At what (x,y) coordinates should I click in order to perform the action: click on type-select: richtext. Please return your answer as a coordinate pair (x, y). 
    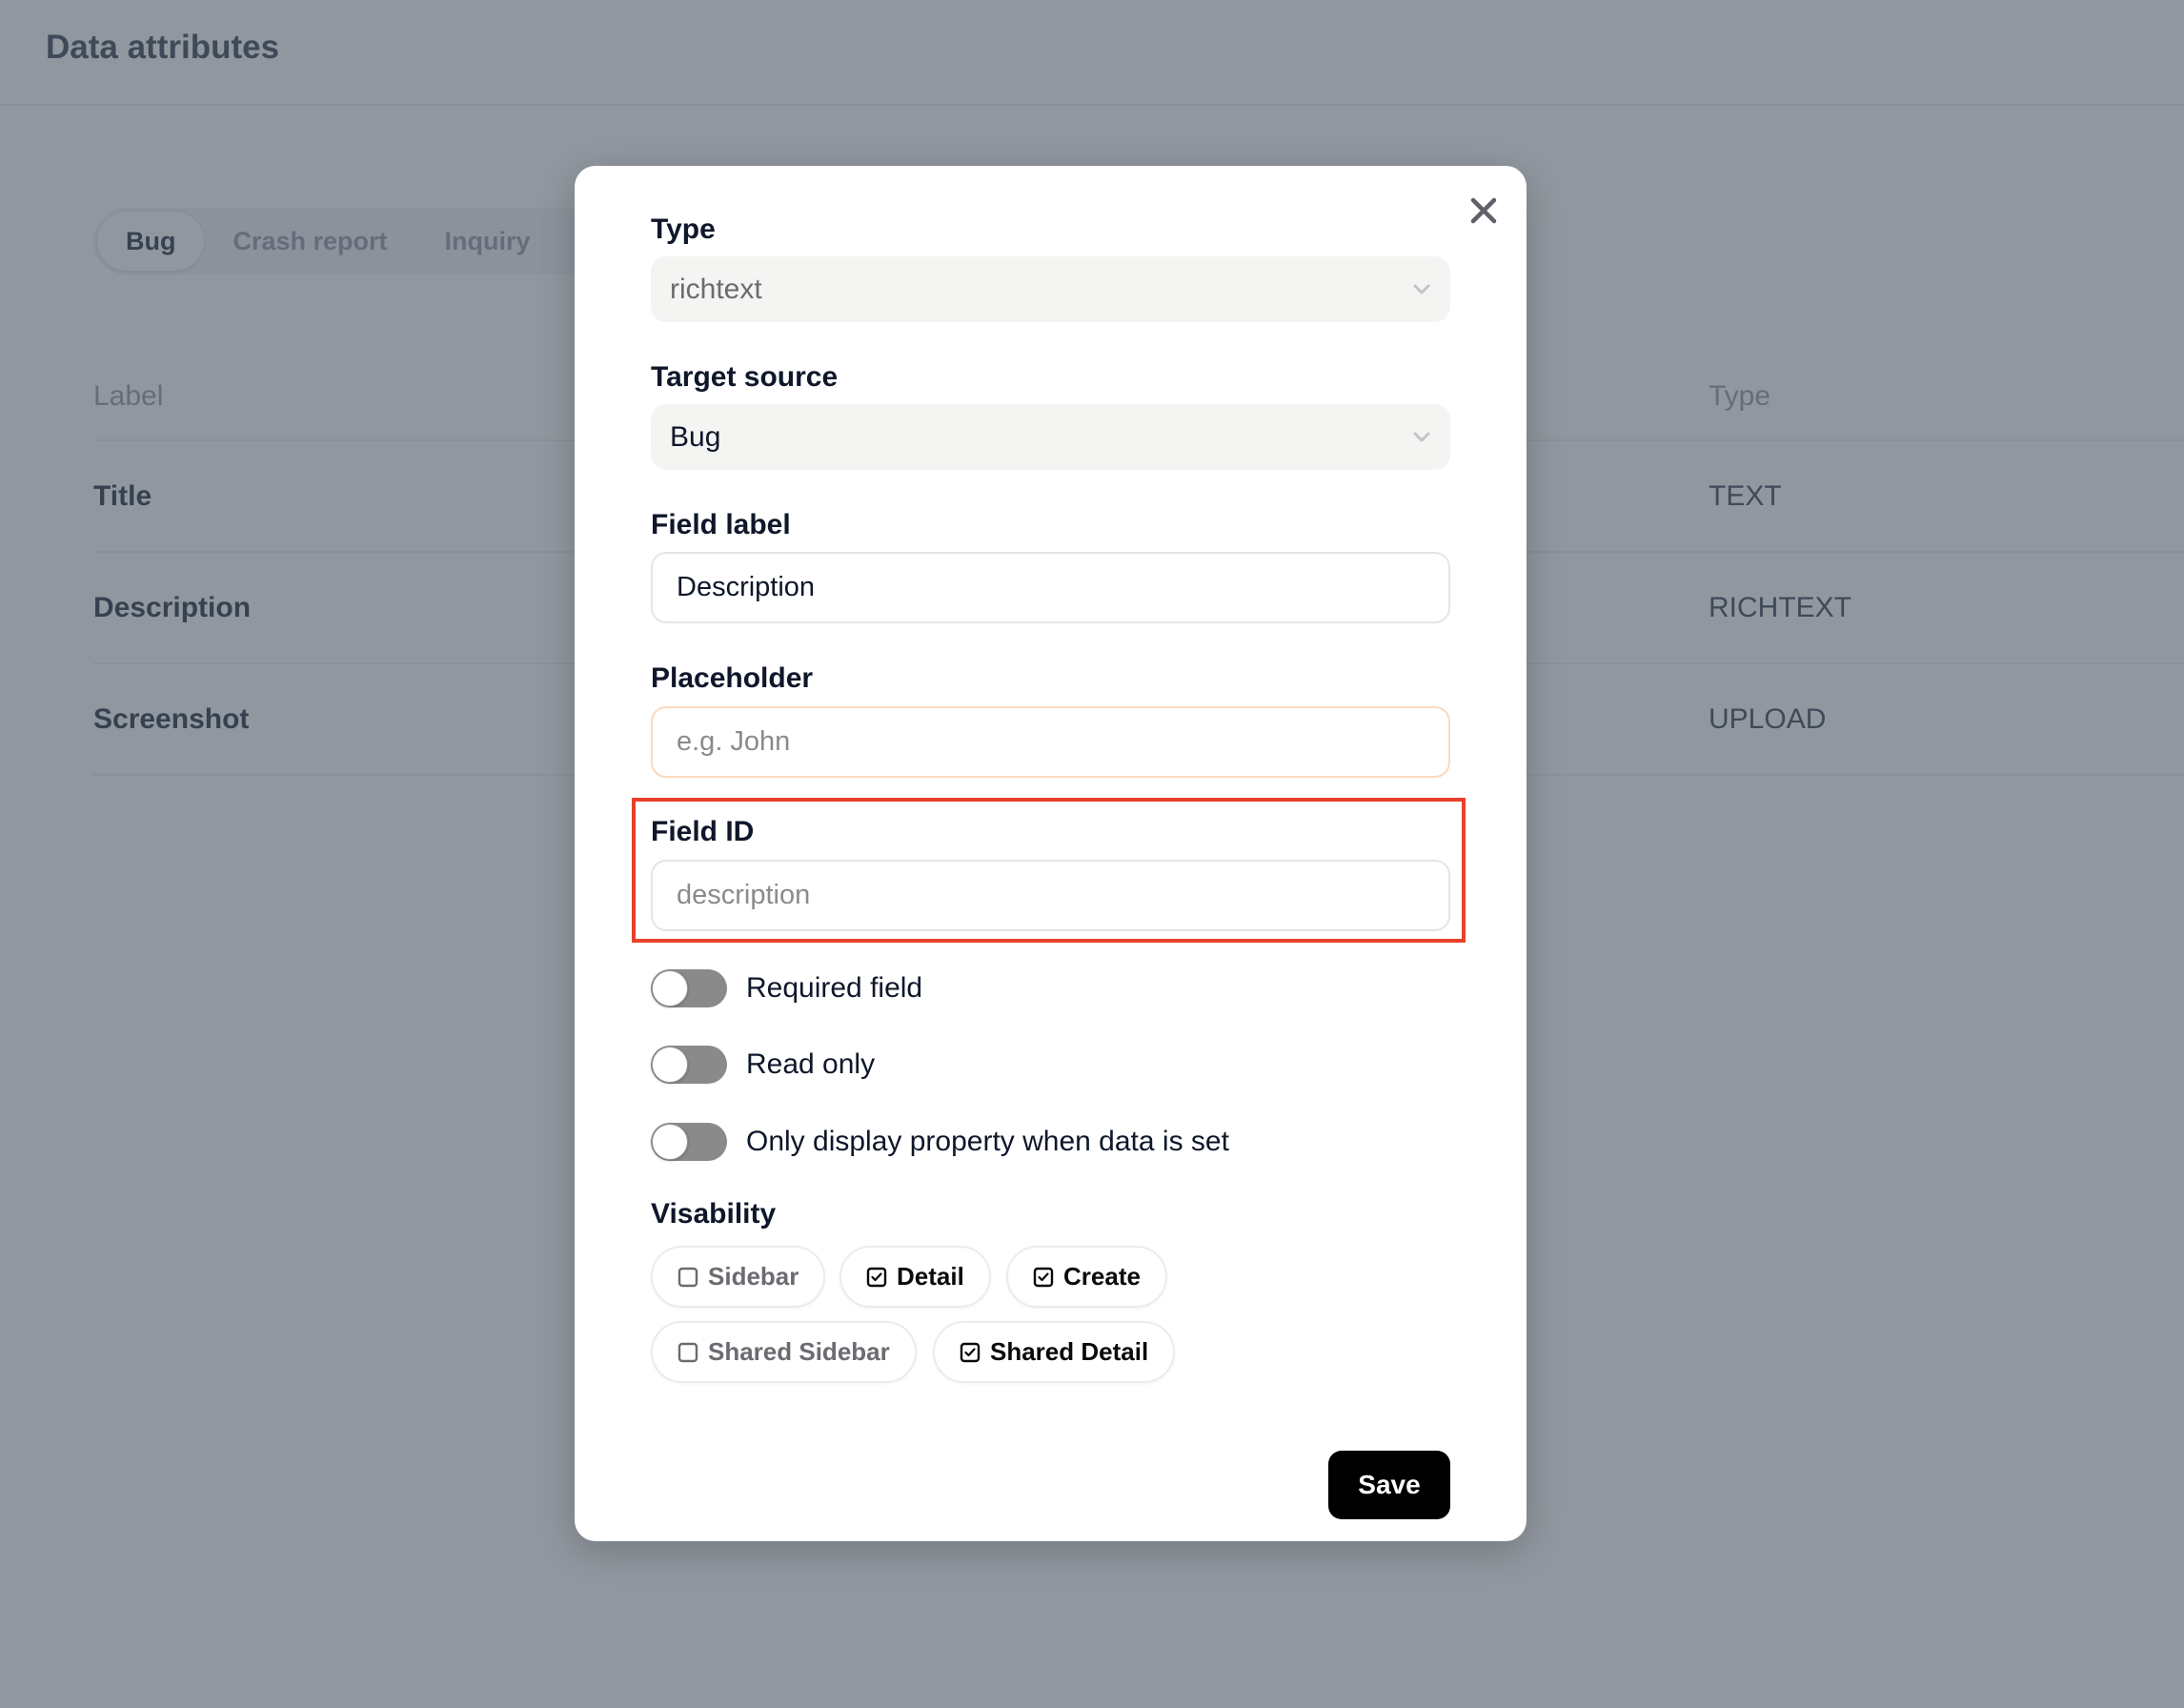
    Looking at the image, I should click on (1050, 289).